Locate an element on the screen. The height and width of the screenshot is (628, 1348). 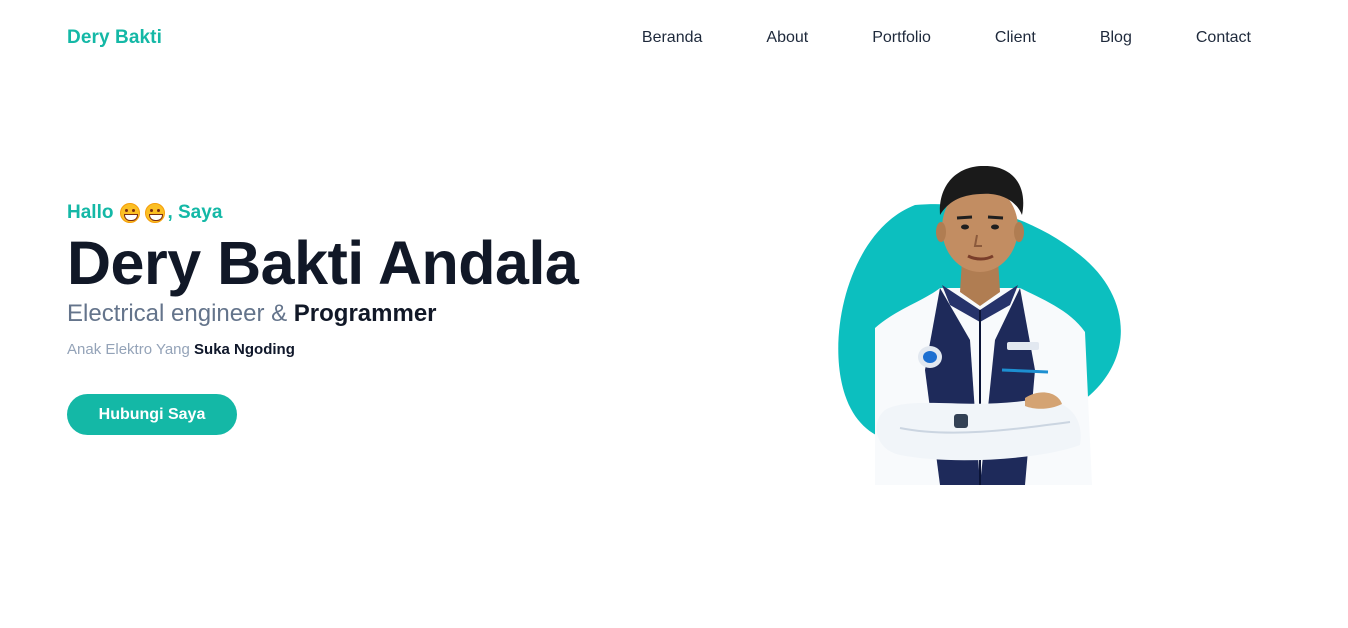
nav-link-portfolio: Portfolio is located at coordinates (901, 37).